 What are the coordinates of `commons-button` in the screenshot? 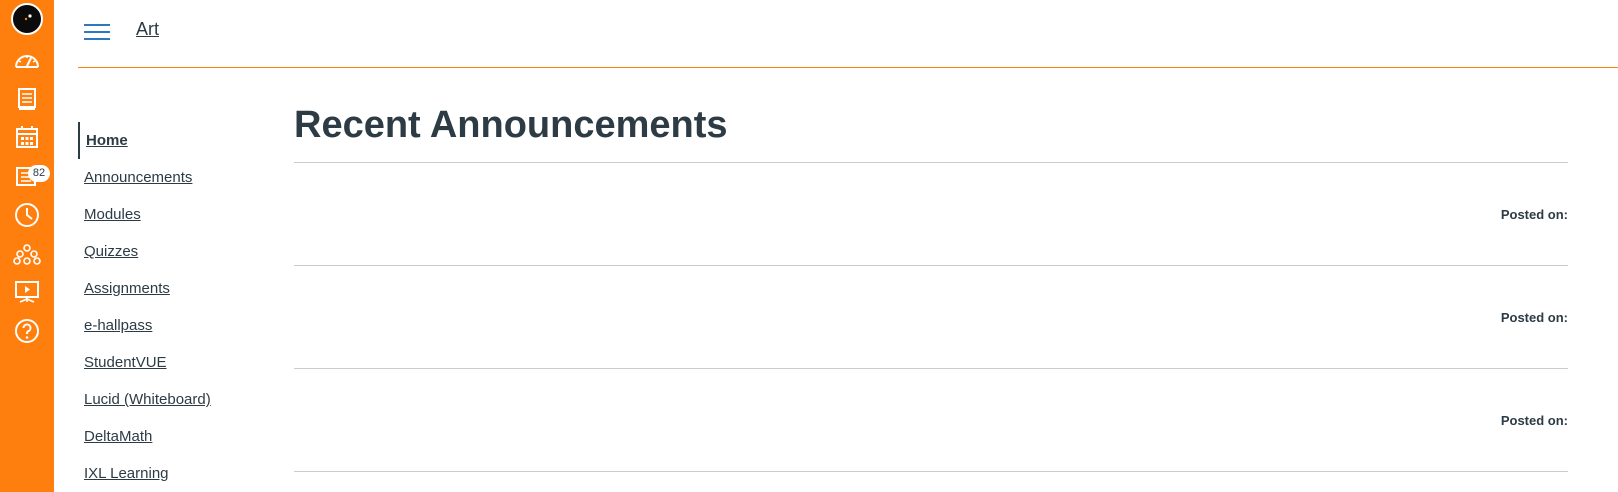 It's located at (27, 254).